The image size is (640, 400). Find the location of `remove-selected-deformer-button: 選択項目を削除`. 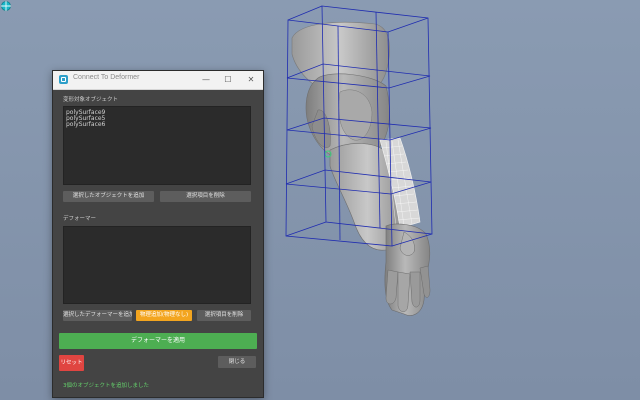

remove-selected-deformer-button: 選択項目を削除 is located at coordinates (224, 315).